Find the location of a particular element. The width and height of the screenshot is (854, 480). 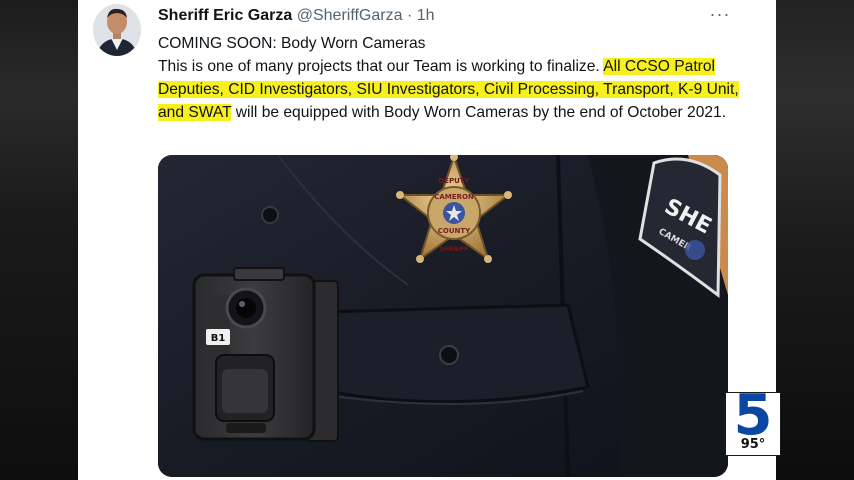

blurred-background-left is located at coordinates (39, 240).